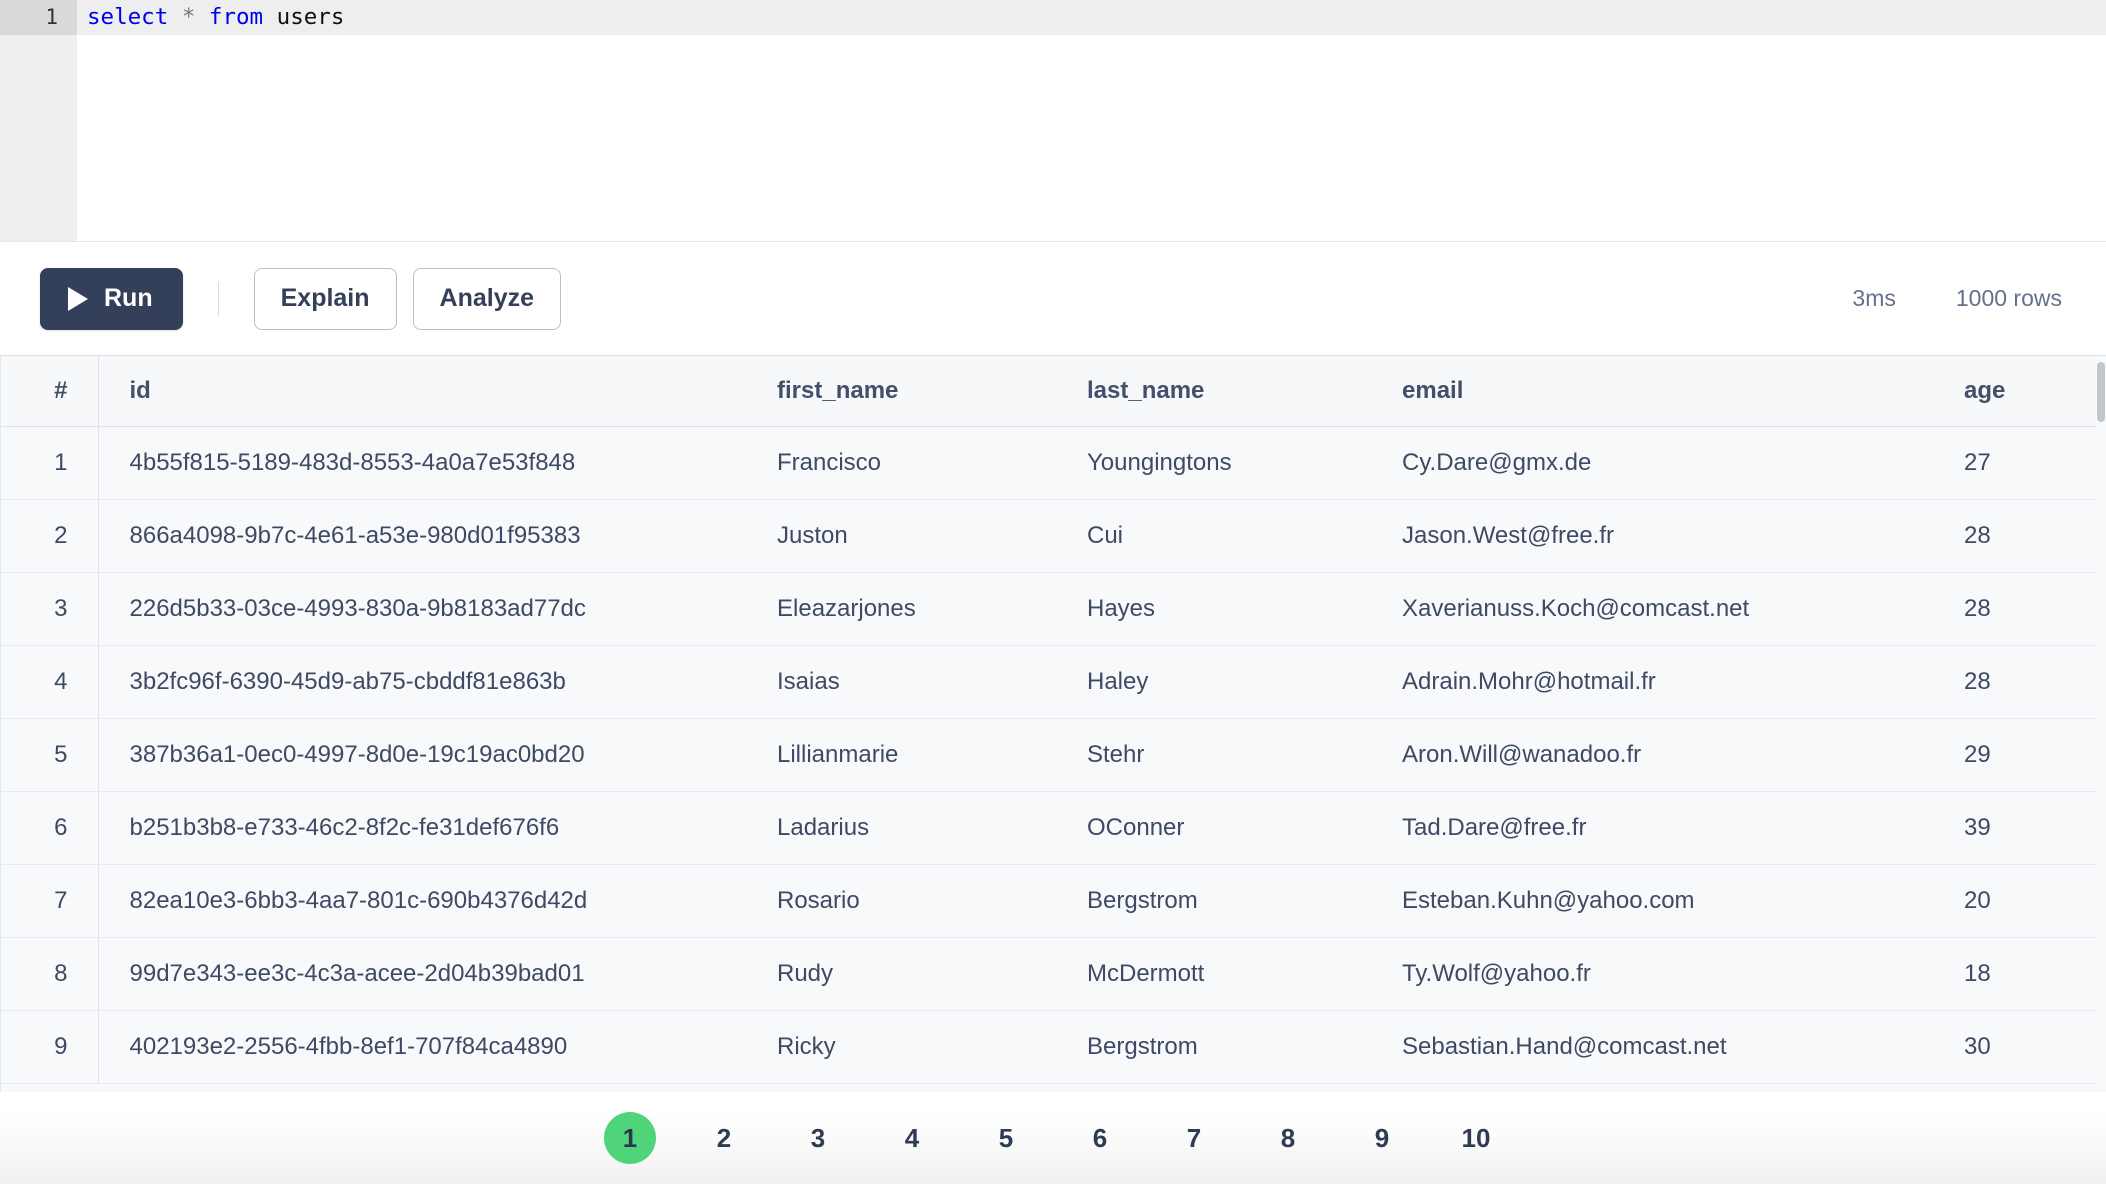 The height and width of the screenshot is (1184, 2106). What do you see at coordinates (49, 463) in the screenshot?
I see `cell-row-index: 1` at bounding box center [49, 463].